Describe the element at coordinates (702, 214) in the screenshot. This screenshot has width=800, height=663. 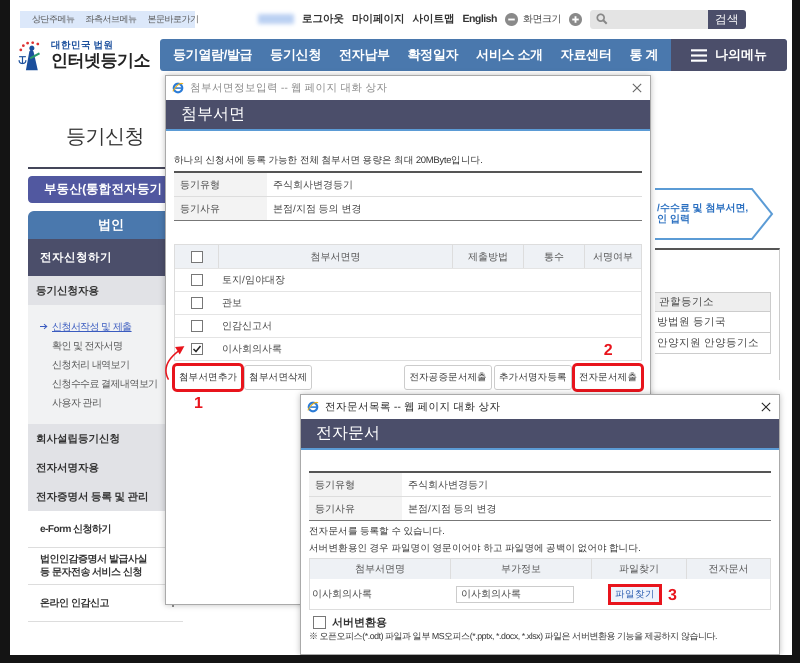
I see `step-text: /수수료 및 첨부서면, 인 입력` at that location.